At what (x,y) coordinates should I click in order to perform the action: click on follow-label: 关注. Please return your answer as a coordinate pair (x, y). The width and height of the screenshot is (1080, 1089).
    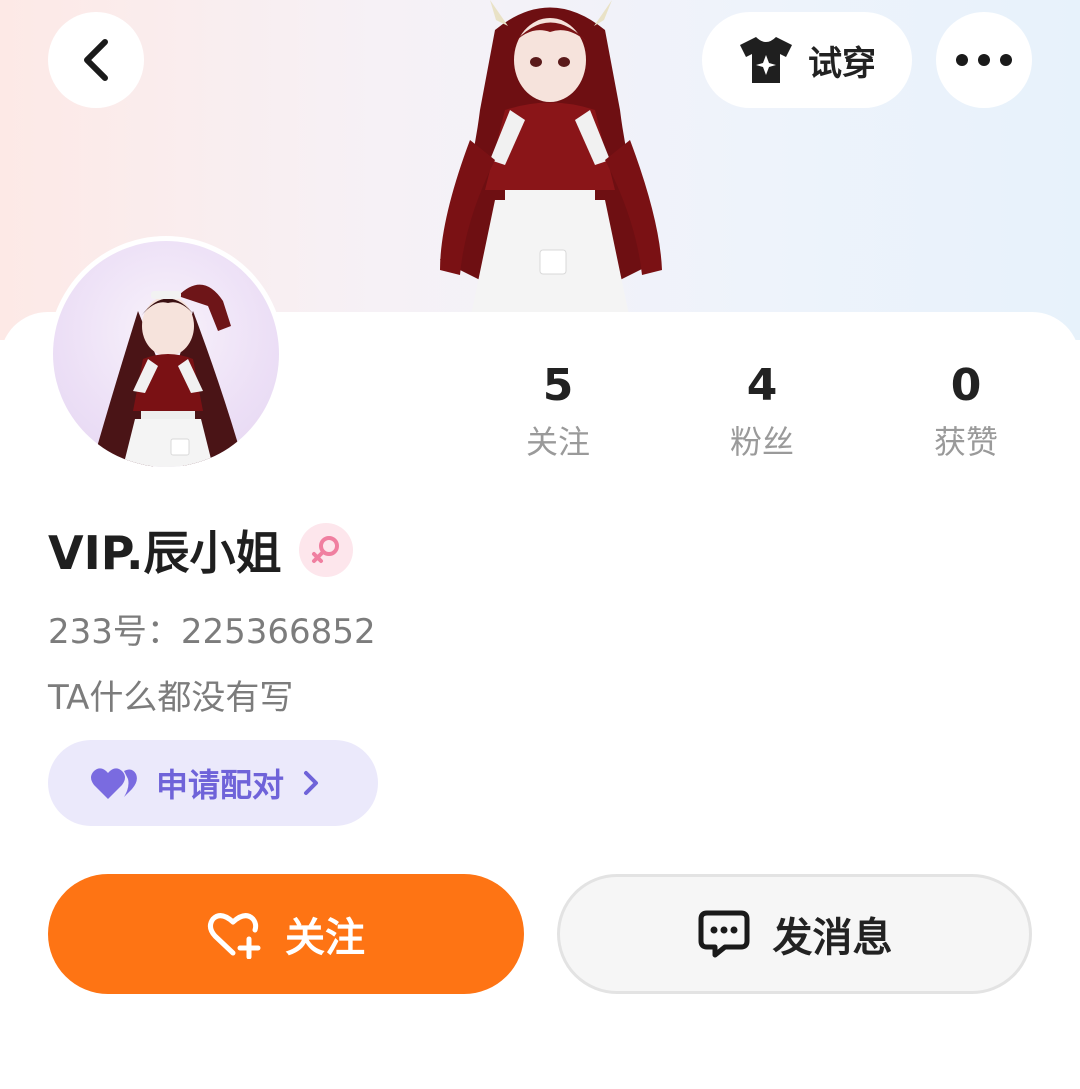
    Looking at the image, I should click on (325, 938).